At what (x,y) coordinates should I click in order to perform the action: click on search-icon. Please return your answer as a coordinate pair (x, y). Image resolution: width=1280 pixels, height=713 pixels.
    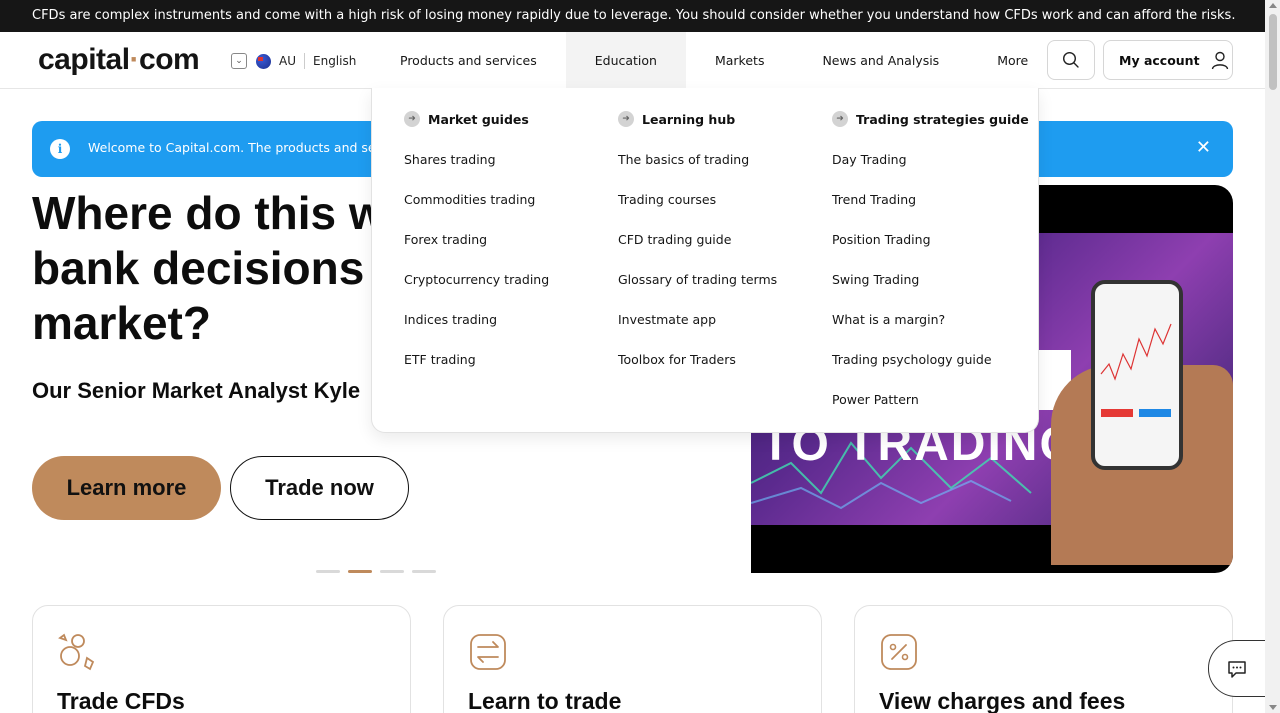
    Looking at the image, I should click on (1070, 59).